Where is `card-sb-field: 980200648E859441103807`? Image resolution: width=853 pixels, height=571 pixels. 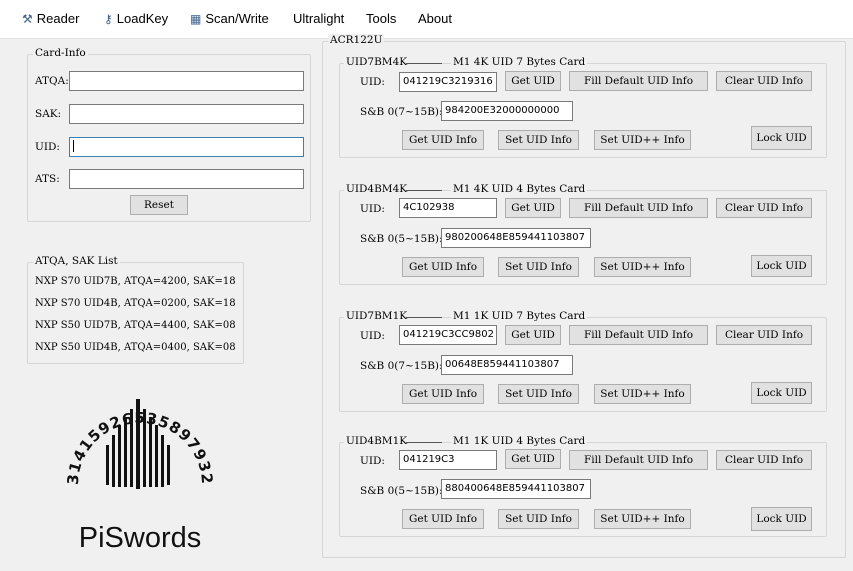
card-sb-field: 980200648E859441103807 is located at coordinates (516, 238).